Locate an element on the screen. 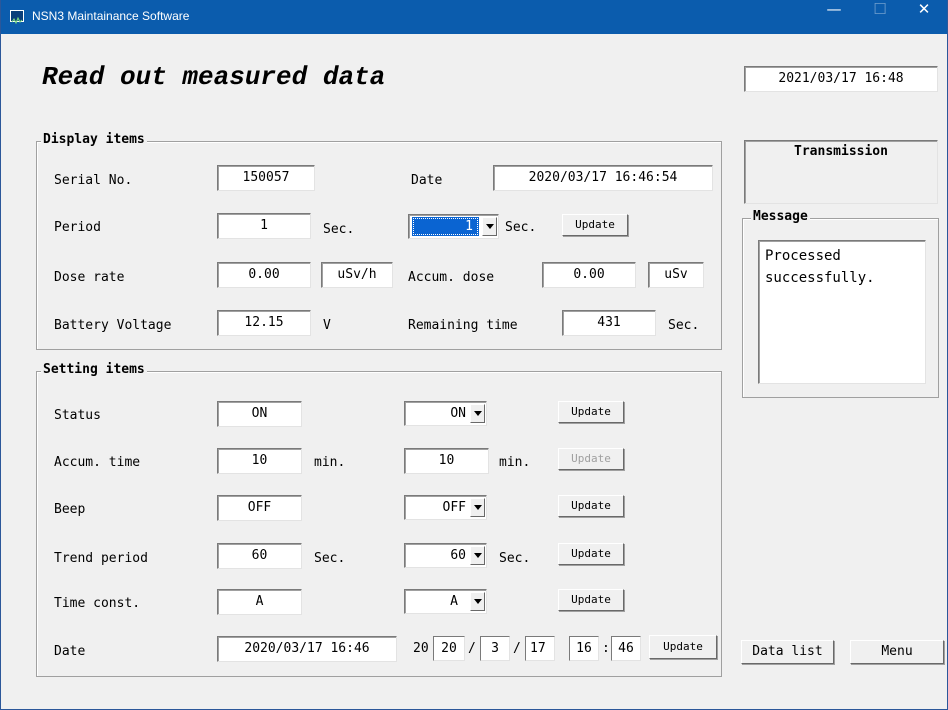  dose-rate-label: Dose rate is located at coordinates (89, 277).